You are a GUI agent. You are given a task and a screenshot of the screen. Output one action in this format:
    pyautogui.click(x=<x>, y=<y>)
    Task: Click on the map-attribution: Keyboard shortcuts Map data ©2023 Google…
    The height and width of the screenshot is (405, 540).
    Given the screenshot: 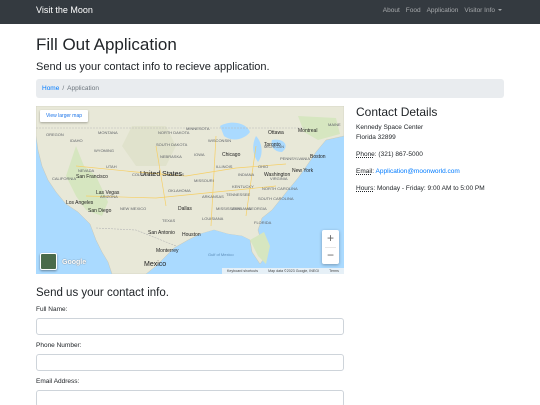 What is the action you would take?
    pyautogui.click(x=283, y=271)
    